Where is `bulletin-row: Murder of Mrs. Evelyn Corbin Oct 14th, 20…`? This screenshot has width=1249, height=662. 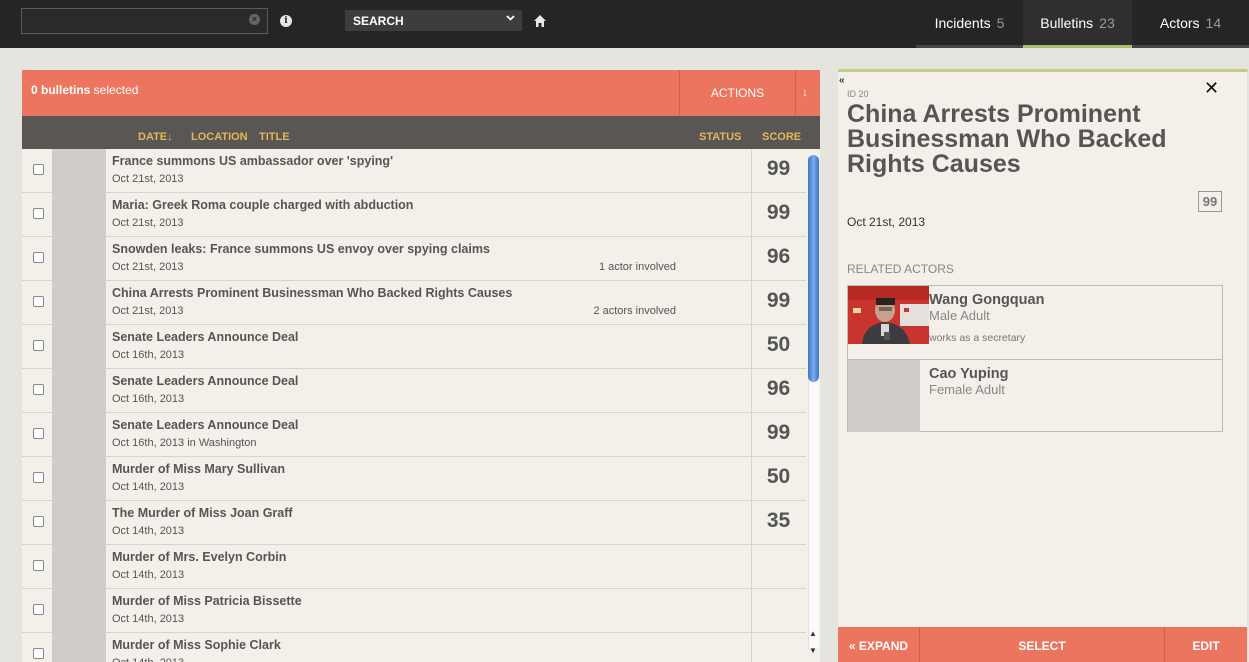
bulletin-row: Murder of Mrs. Evelyn Corbin Oct 14th, 20… is located at coordinates (414, 567).